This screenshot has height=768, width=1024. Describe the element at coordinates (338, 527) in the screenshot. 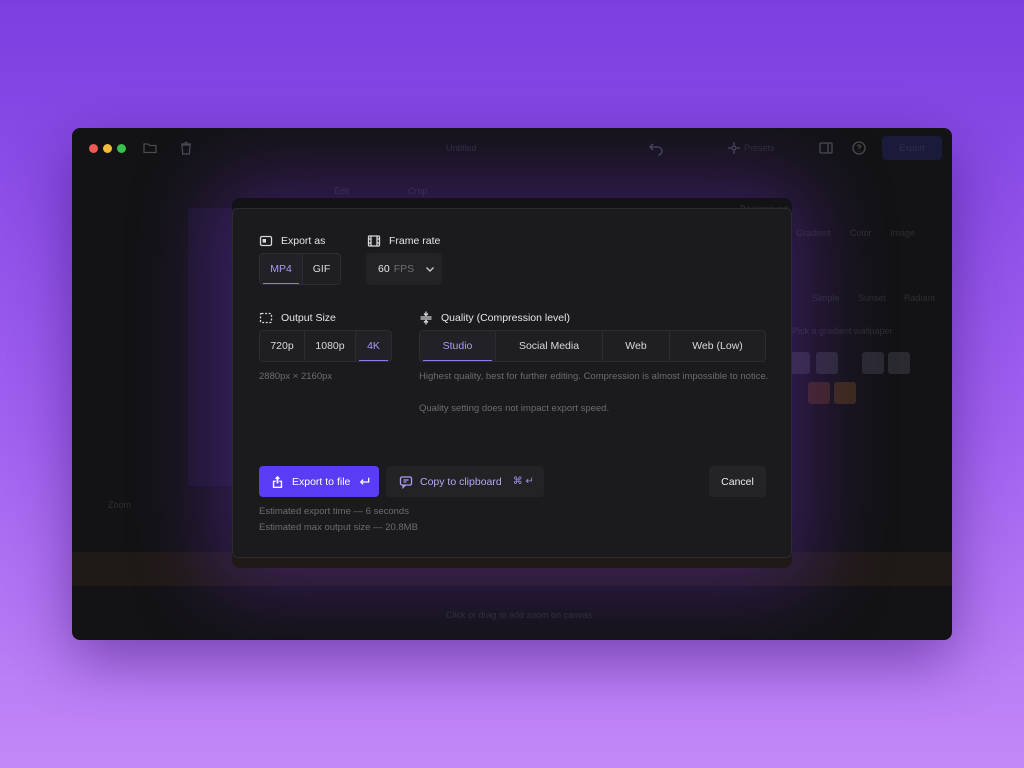

I see `estimated-output-size: Estimated max output size — 20.8MB` at that location.